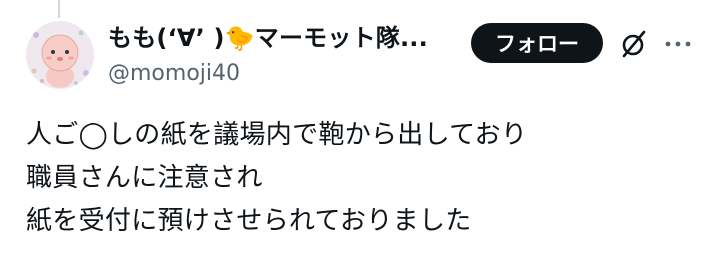 The image size is (720, 264). What do you see at coordinates (59, 9) in the screenshot?
I see `thread-connector-line` at bounding box center [59, 9].